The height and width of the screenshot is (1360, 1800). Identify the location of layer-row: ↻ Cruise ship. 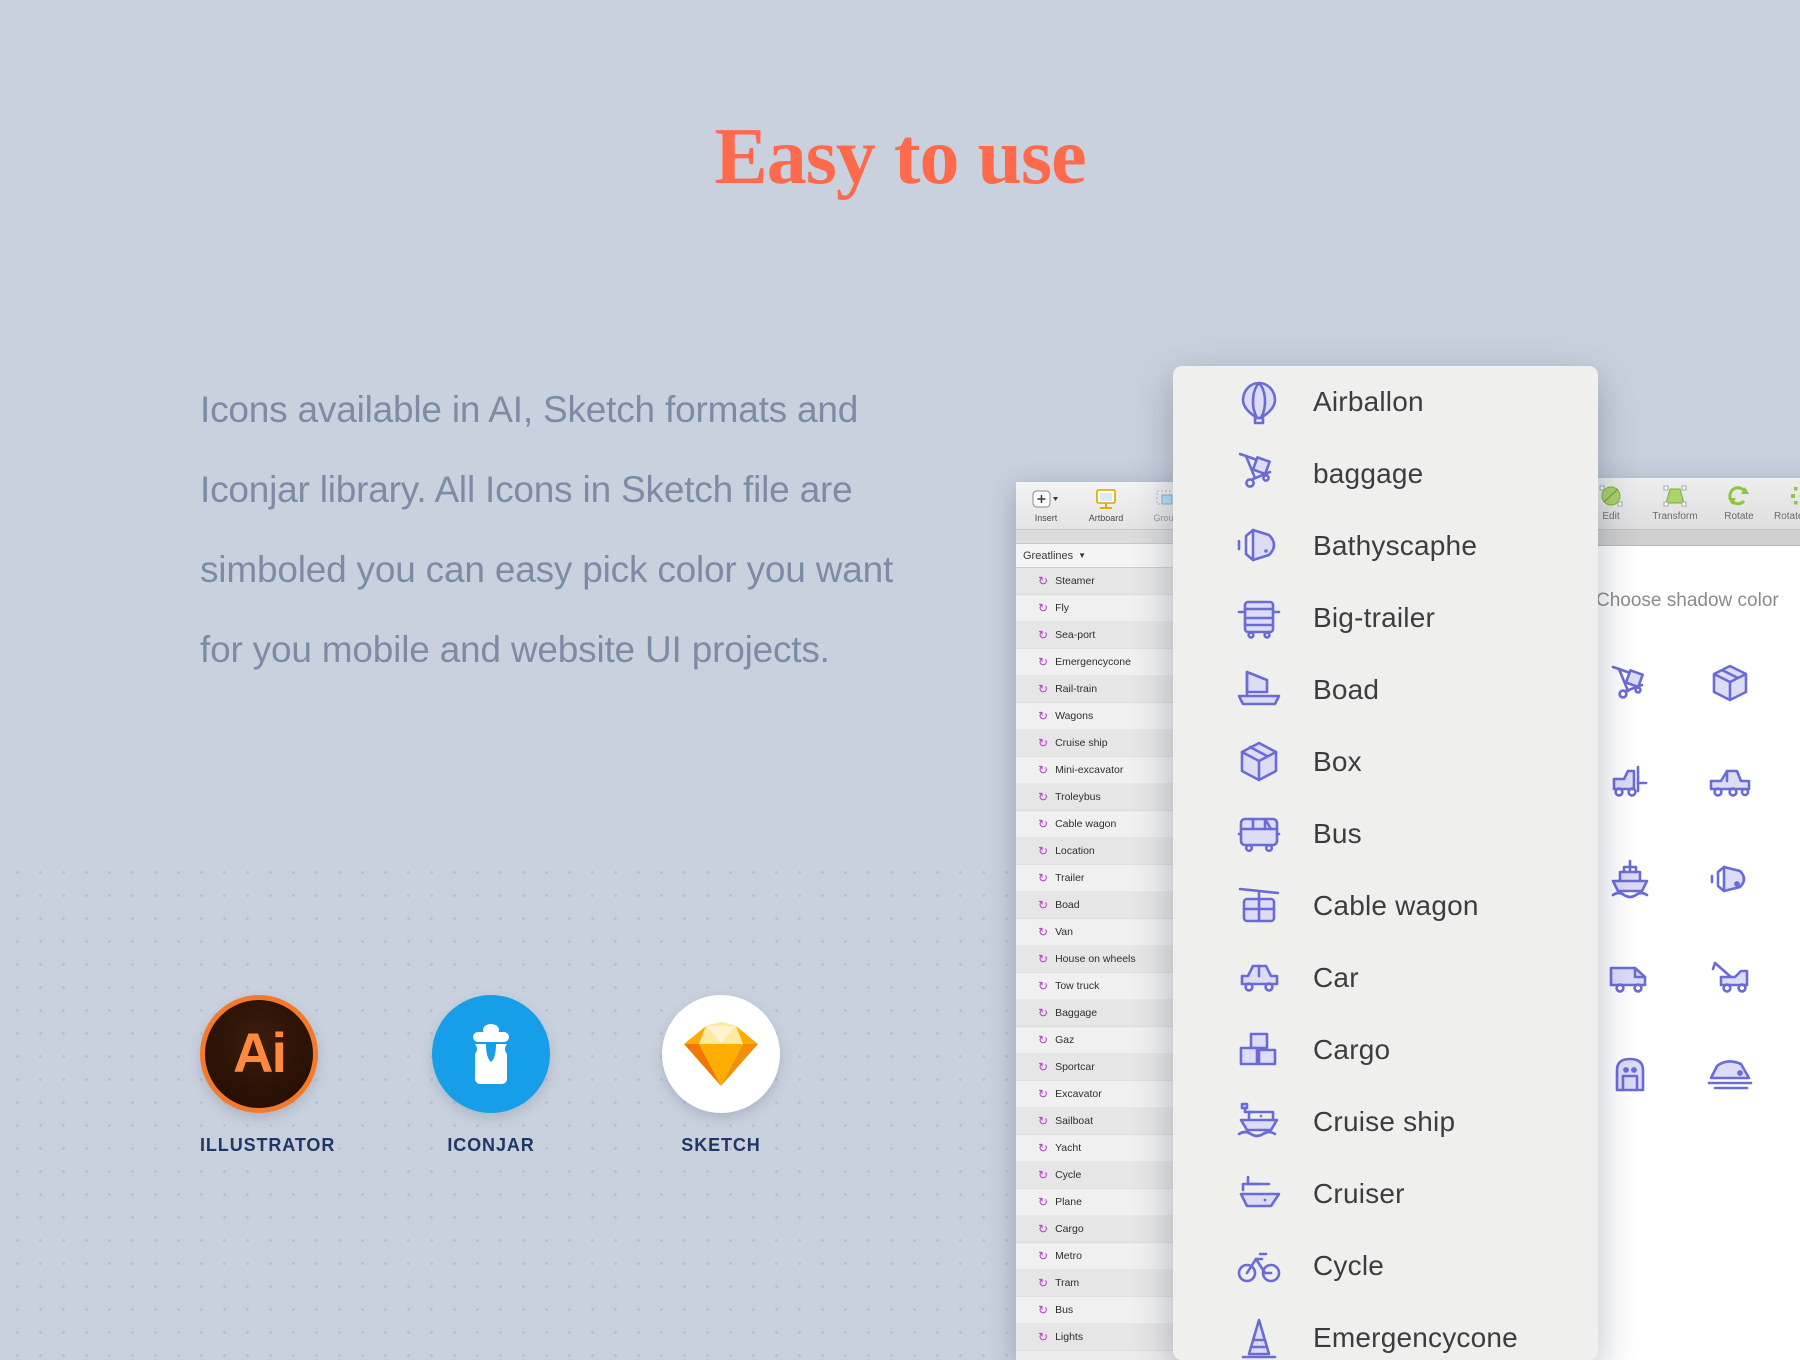
(1106, 743).